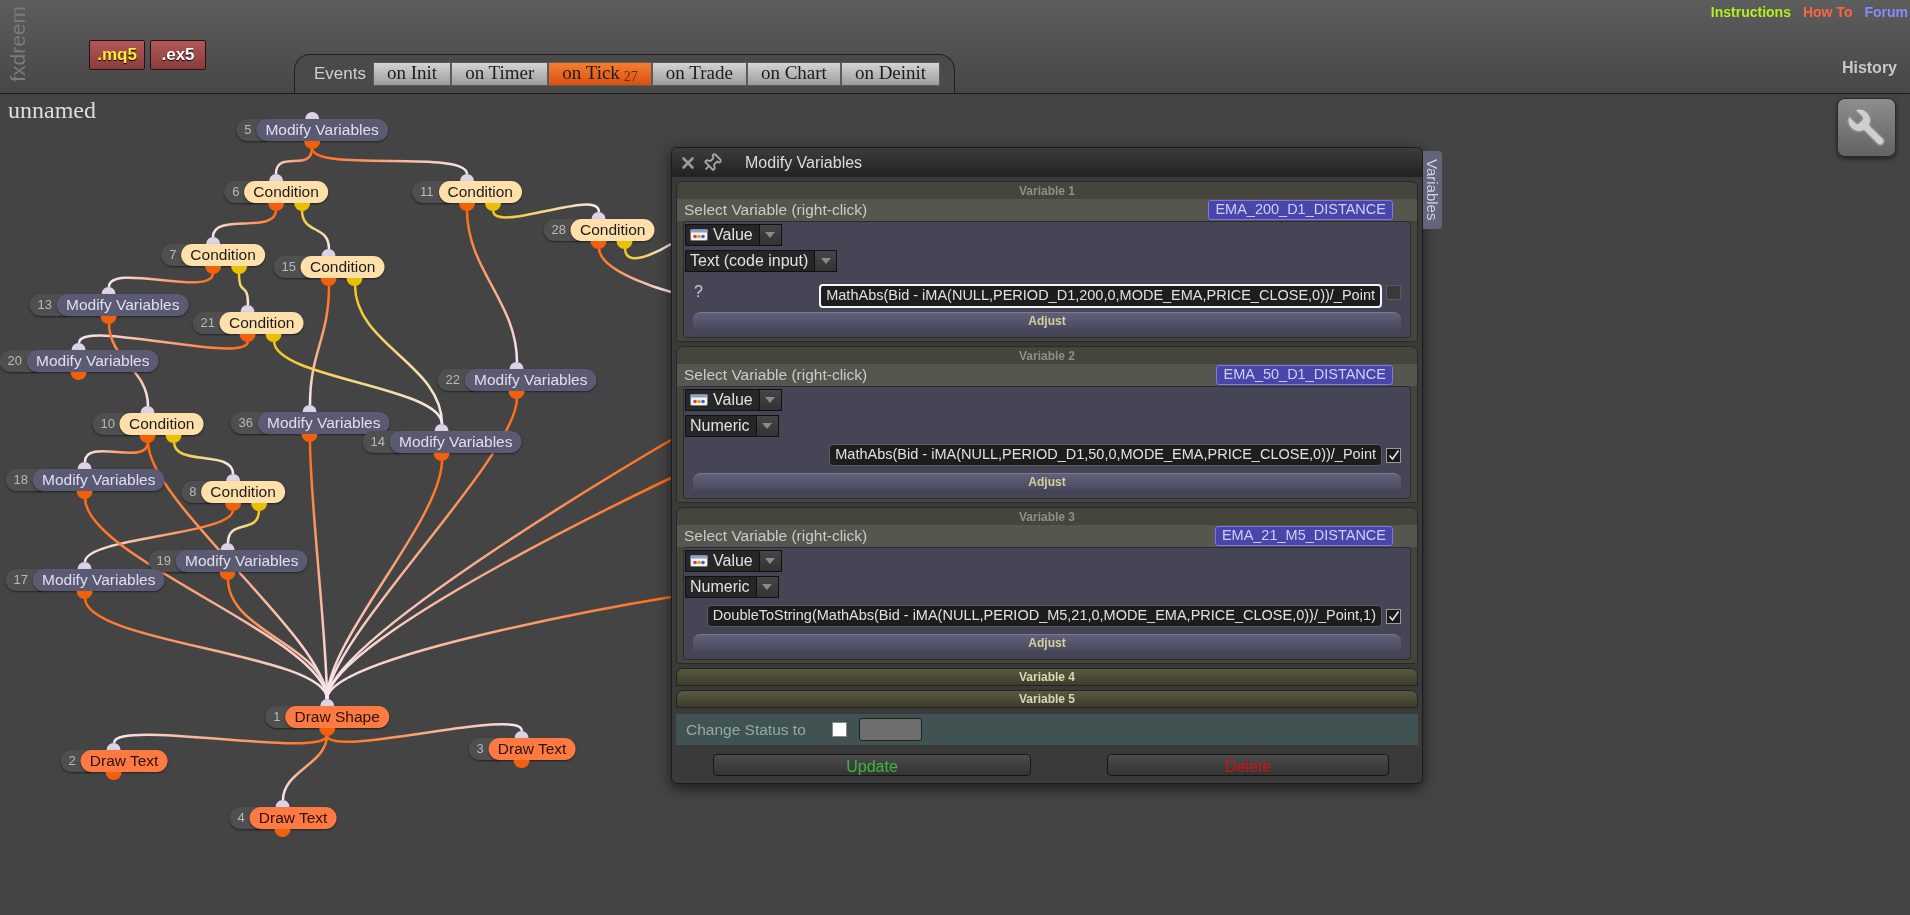 Image resolution: width=1910 pixels, height=915 pixels. What do you see at coordinates (1866, 127) in the screenshot?
I see `wrench-button` at bounding box center [1866, 127].